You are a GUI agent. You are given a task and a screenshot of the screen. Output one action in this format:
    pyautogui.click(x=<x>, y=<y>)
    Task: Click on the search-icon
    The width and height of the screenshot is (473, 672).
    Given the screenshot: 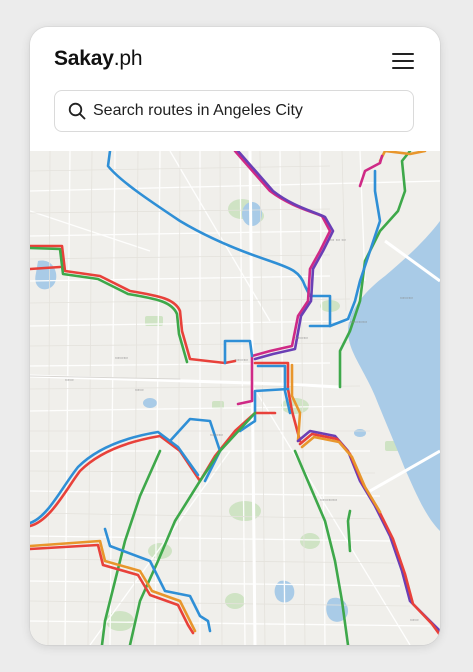 What is the action you would take?
    pyautogui.click(x=77, y=111)
    